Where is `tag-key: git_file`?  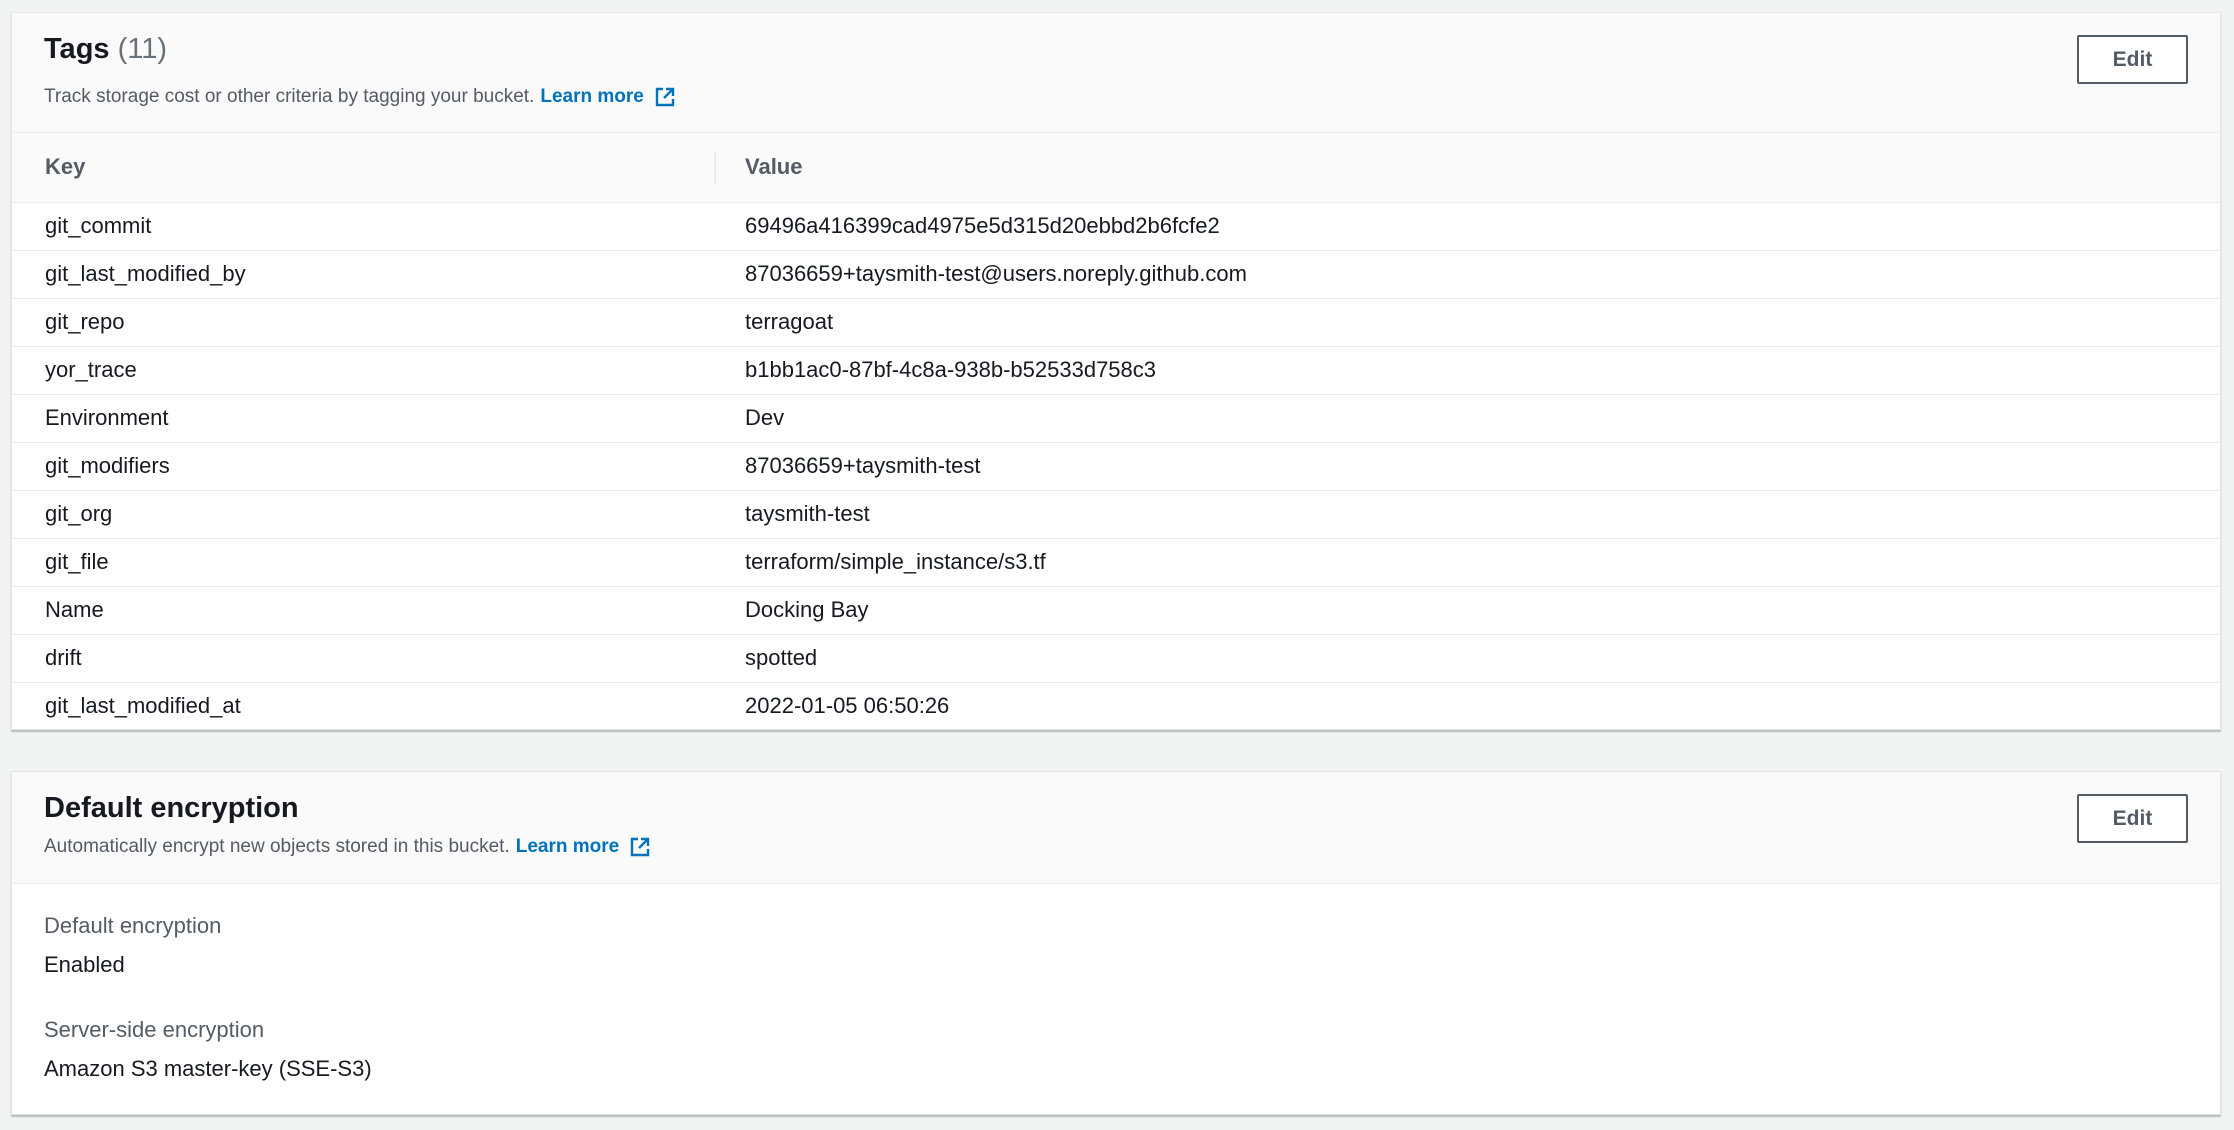
tag-key: git_file is located at coordinates (363, 562).